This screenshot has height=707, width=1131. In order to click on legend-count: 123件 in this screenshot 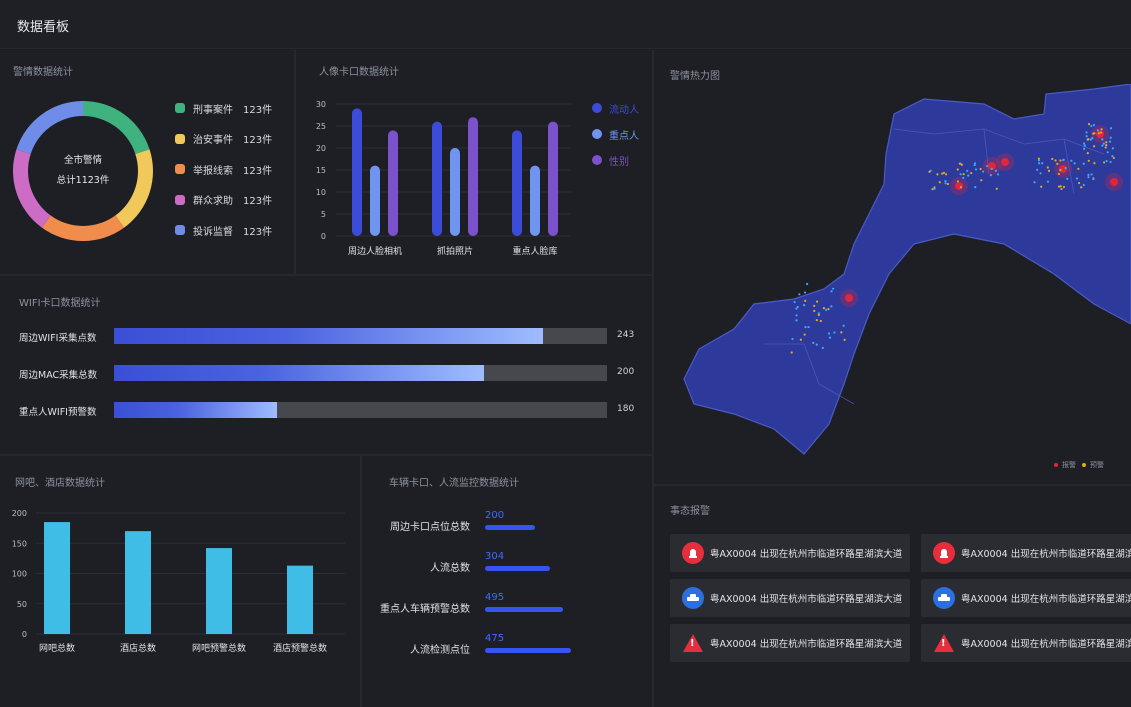, I will do `click(258, 171)`.